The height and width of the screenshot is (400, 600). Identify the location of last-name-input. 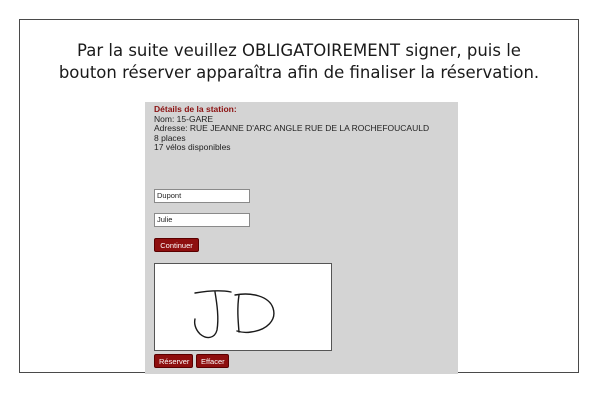
(202, 196).